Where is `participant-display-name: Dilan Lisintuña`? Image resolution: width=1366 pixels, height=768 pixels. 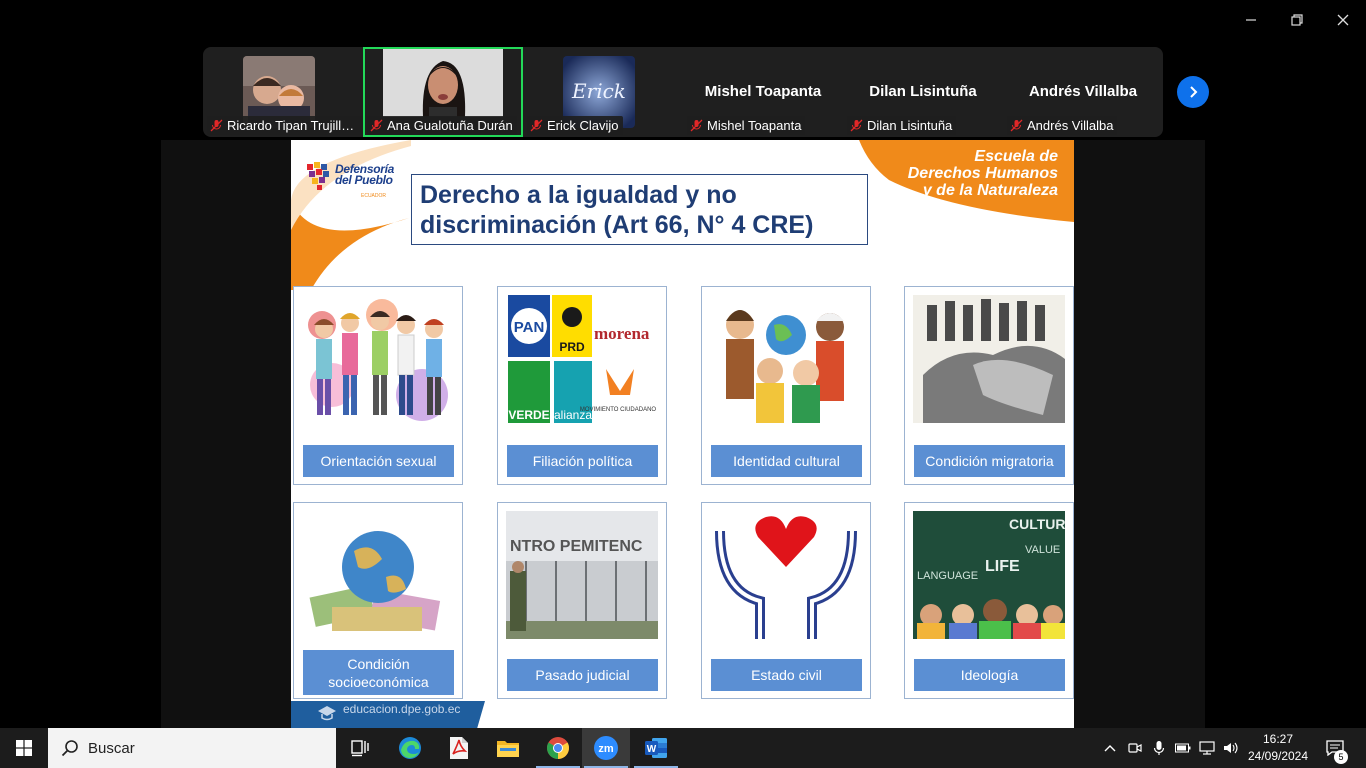
participant-display-name: Dilan Lisintuña is located at coordinates (923, 91).